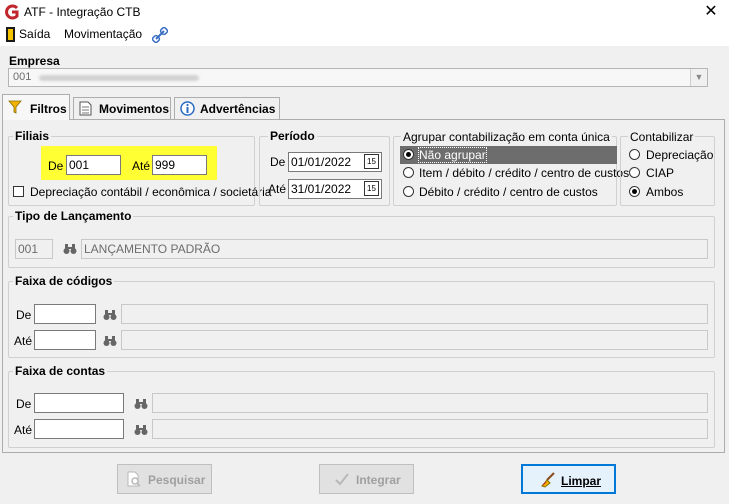 The height and width of the screenshot is (504, 729). What do you see at coordinates (414, 340) in the screenshot?
I see `faixa-codigos-ate-description` at bounding box center [414, 340].